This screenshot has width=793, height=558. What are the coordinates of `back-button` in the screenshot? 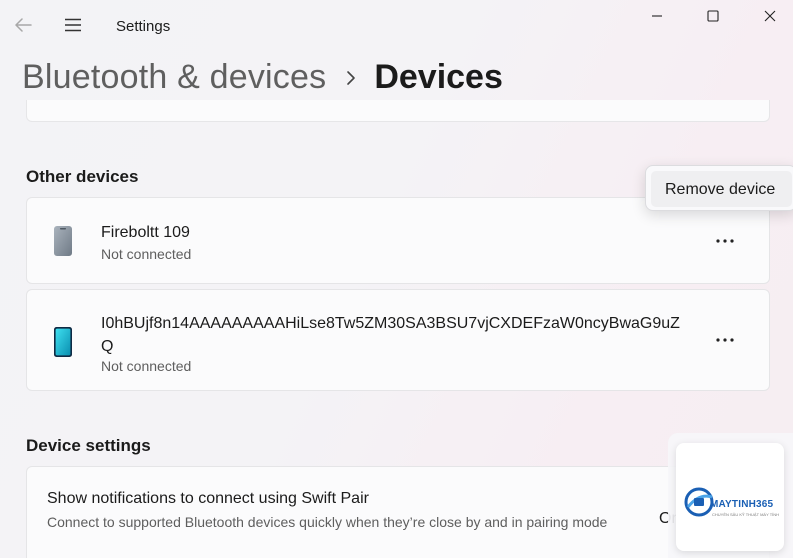 It's located at (23, 25).